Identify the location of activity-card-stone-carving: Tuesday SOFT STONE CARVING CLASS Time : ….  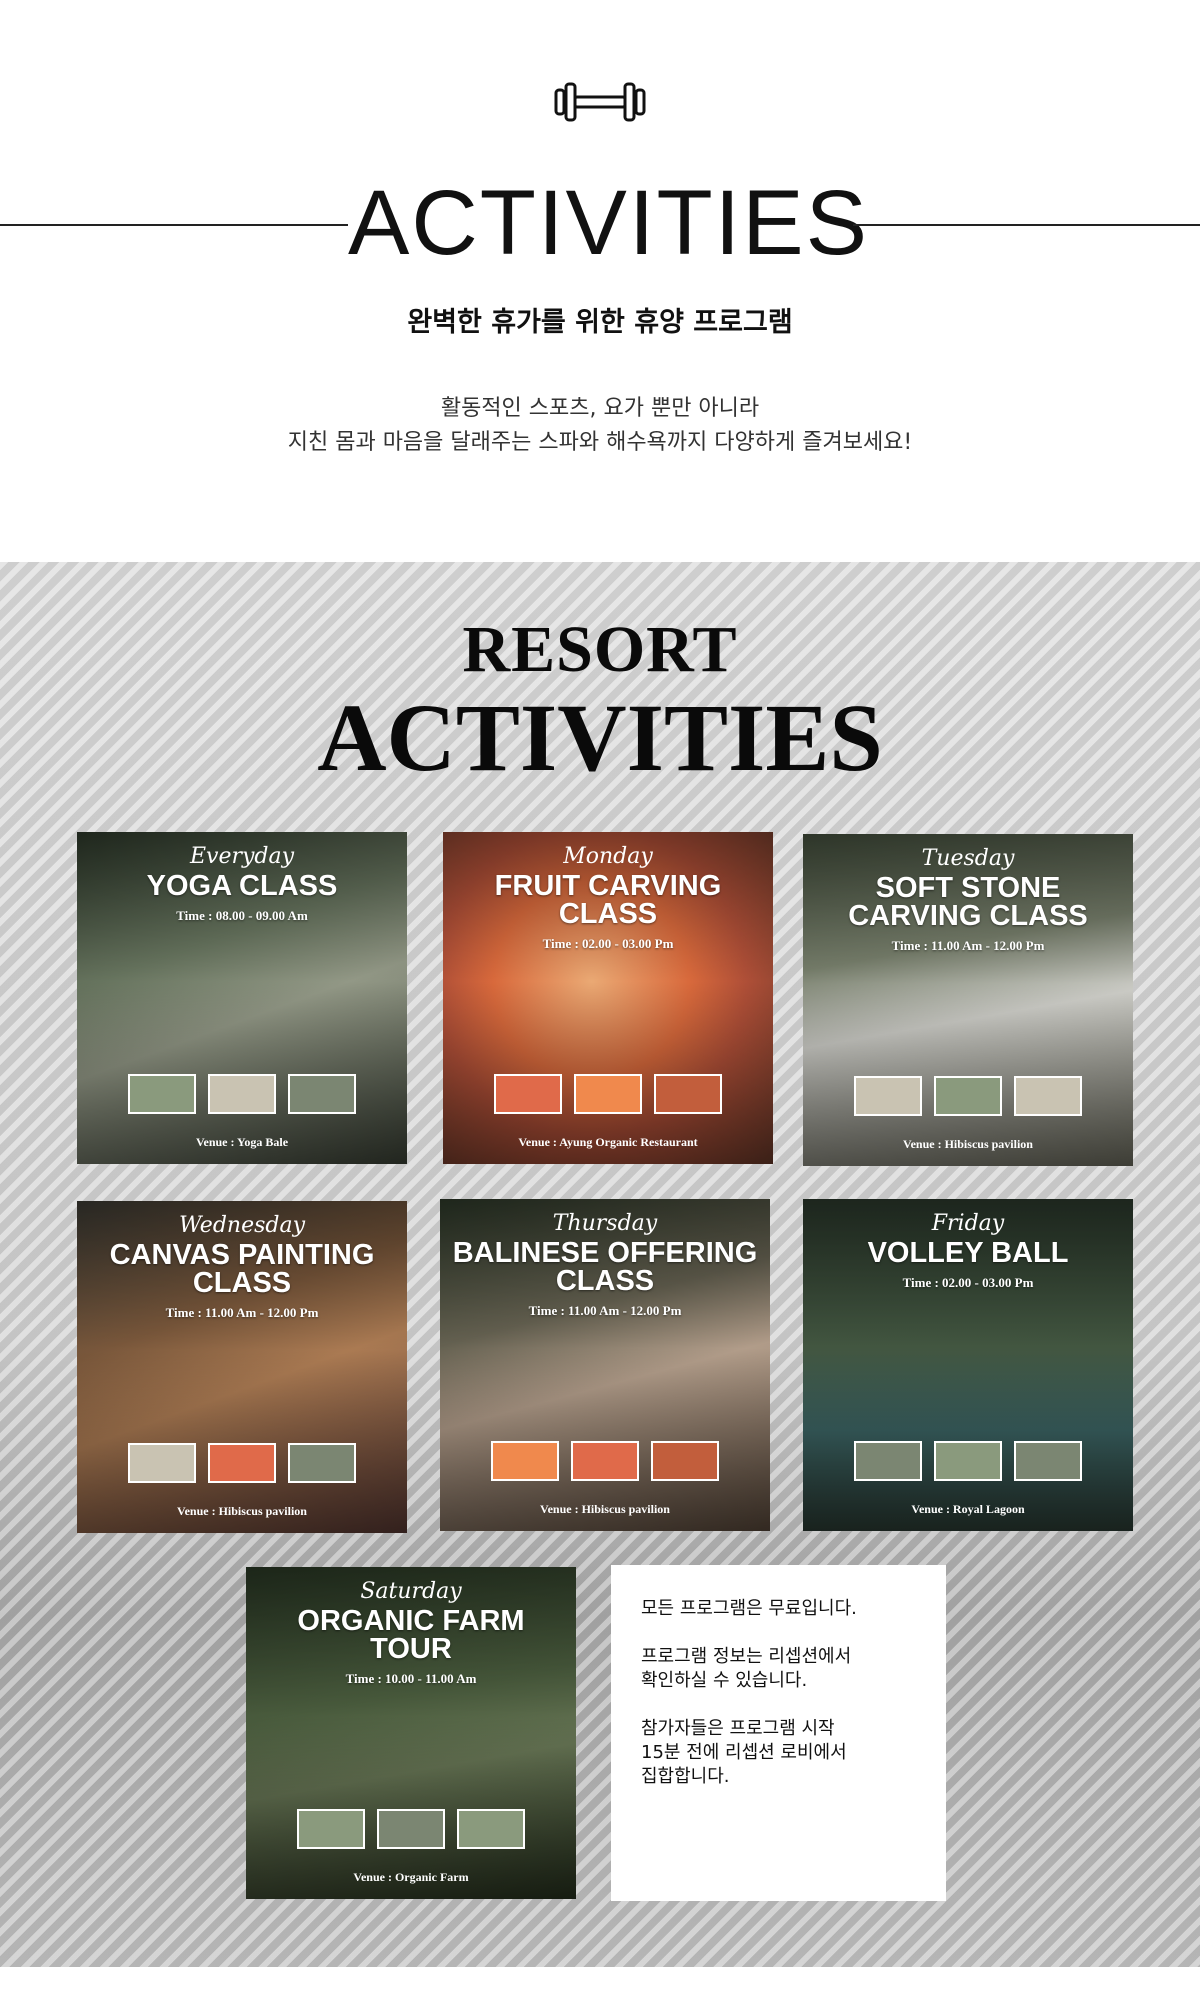
(968, 1000).